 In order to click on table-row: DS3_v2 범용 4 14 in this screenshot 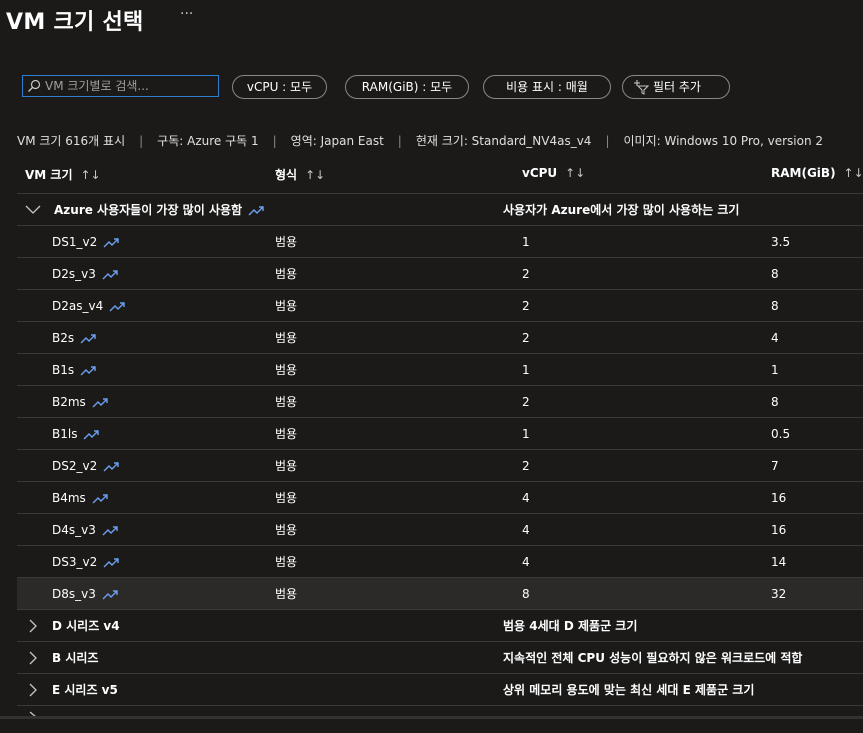, I will do `click(440, 562)`.